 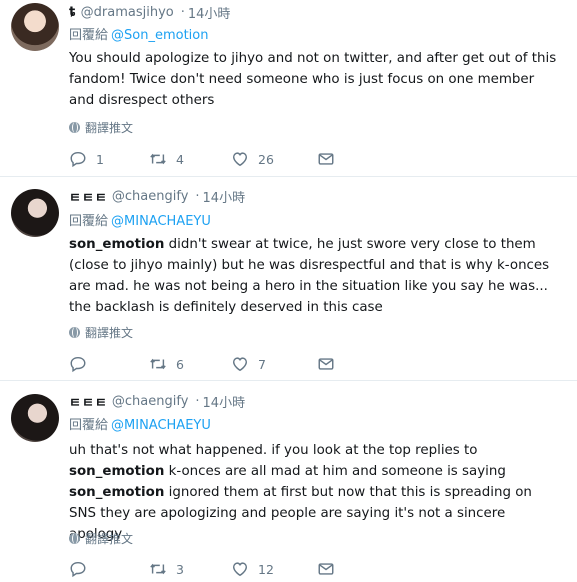 What do you see at coordinates (109, 159) in the screenshot?
I see `reply-button: 1` at bounding box center [109, 159].